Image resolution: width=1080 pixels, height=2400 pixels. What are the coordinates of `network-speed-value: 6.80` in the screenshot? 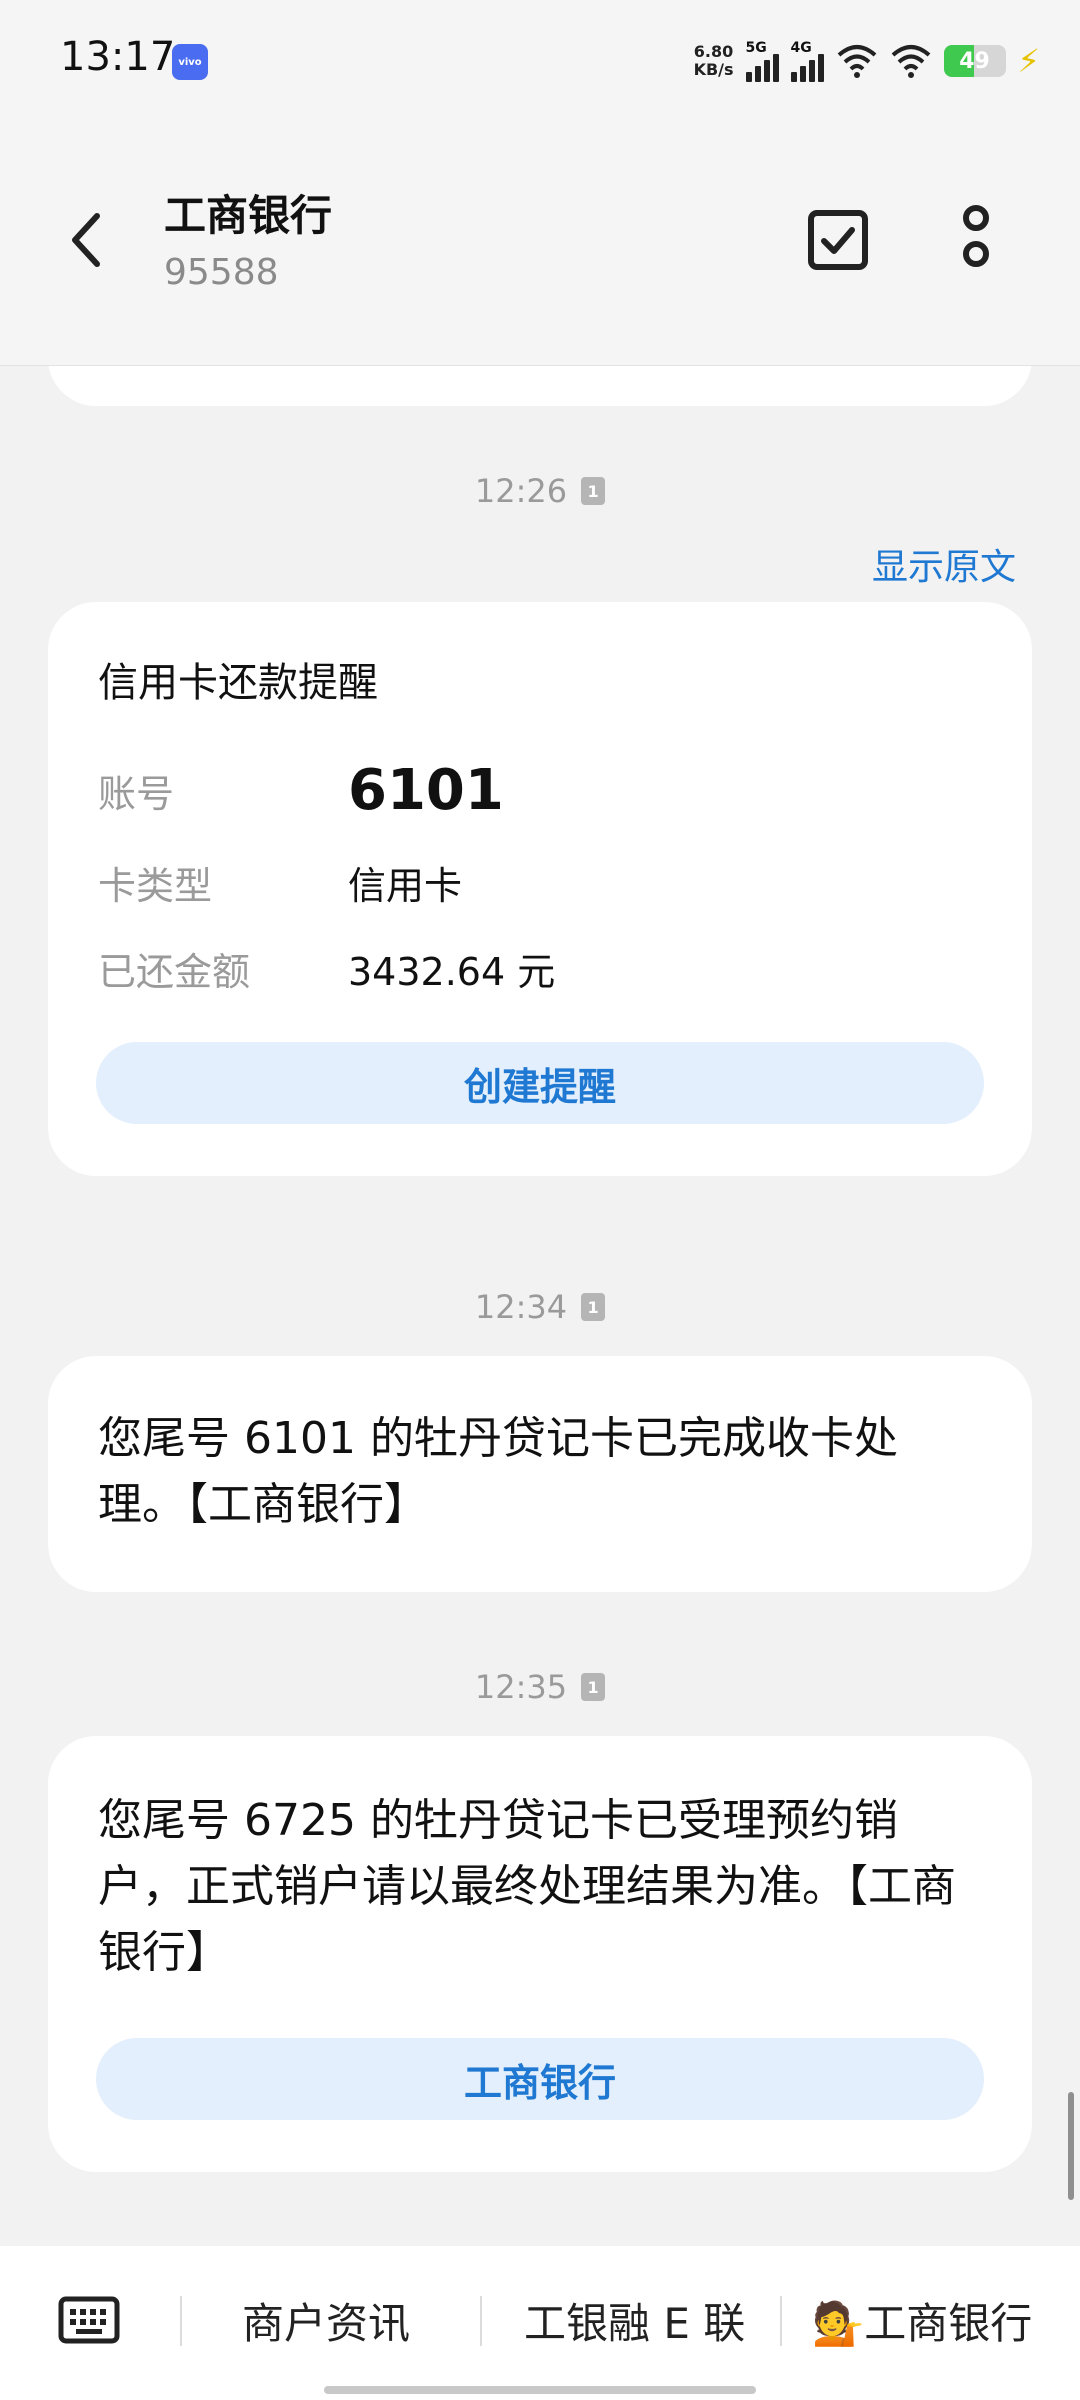 It's located at (713, 51).